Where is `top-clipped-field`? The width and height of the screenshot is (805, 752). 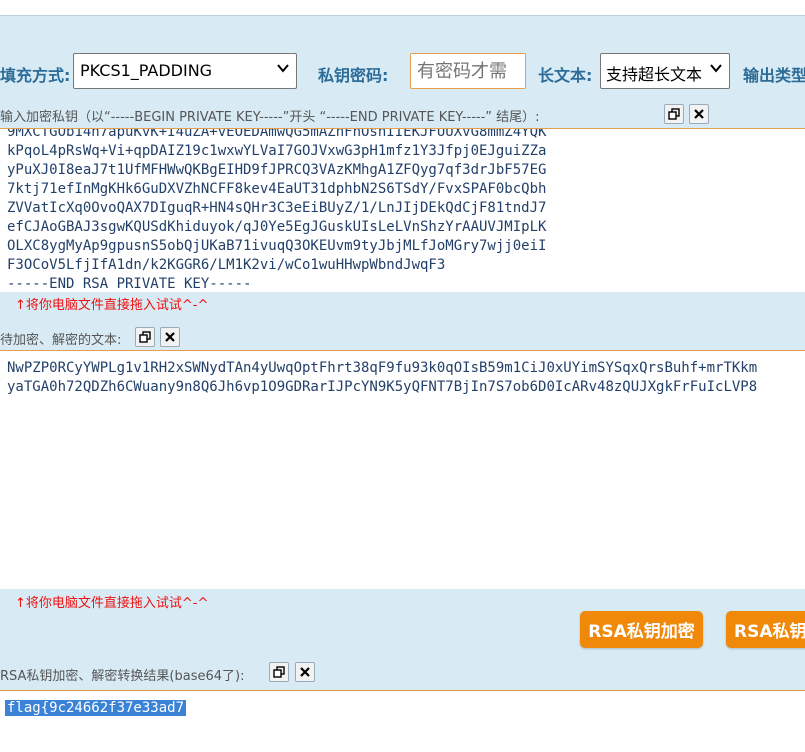 top-clipped-field is located at coordinates (402, 8).